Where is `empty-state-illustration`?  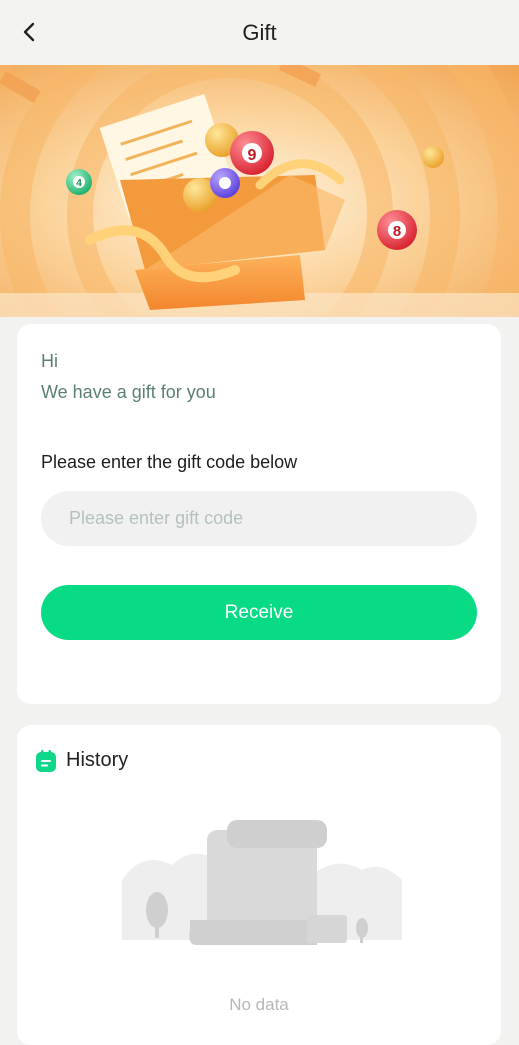
empty-state-illustration is located at coordinates (262, 882).